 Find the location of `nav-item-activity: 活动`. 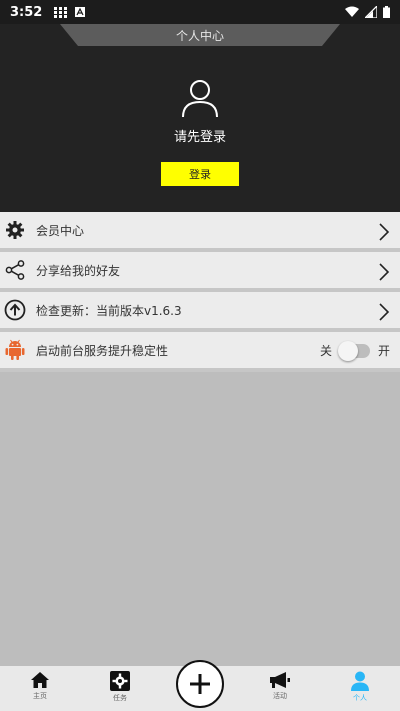

nav-item-activity: 活动 is located at coordinates (280, 688).